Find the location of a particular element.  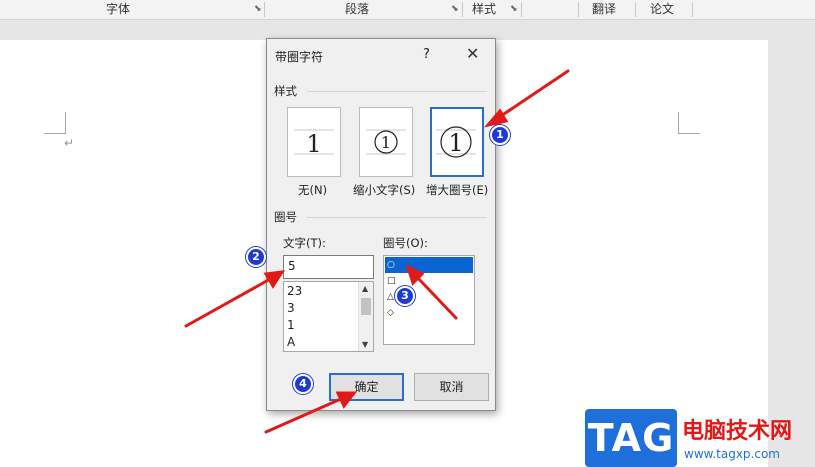

workspace-background is located at coordinates (791, 243).